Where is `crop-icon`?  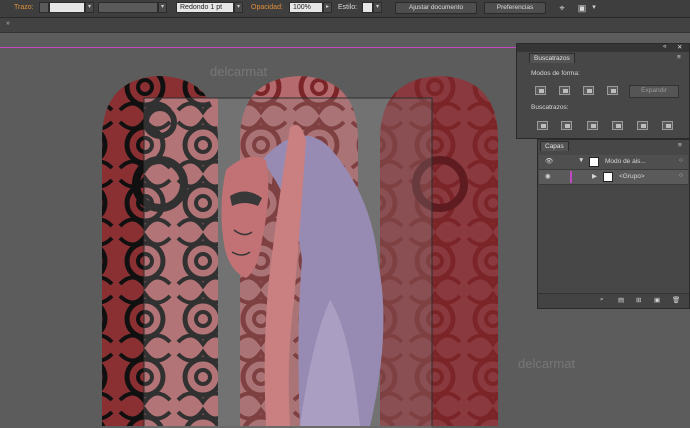 crop-icon is located at coordinates (617, 125).